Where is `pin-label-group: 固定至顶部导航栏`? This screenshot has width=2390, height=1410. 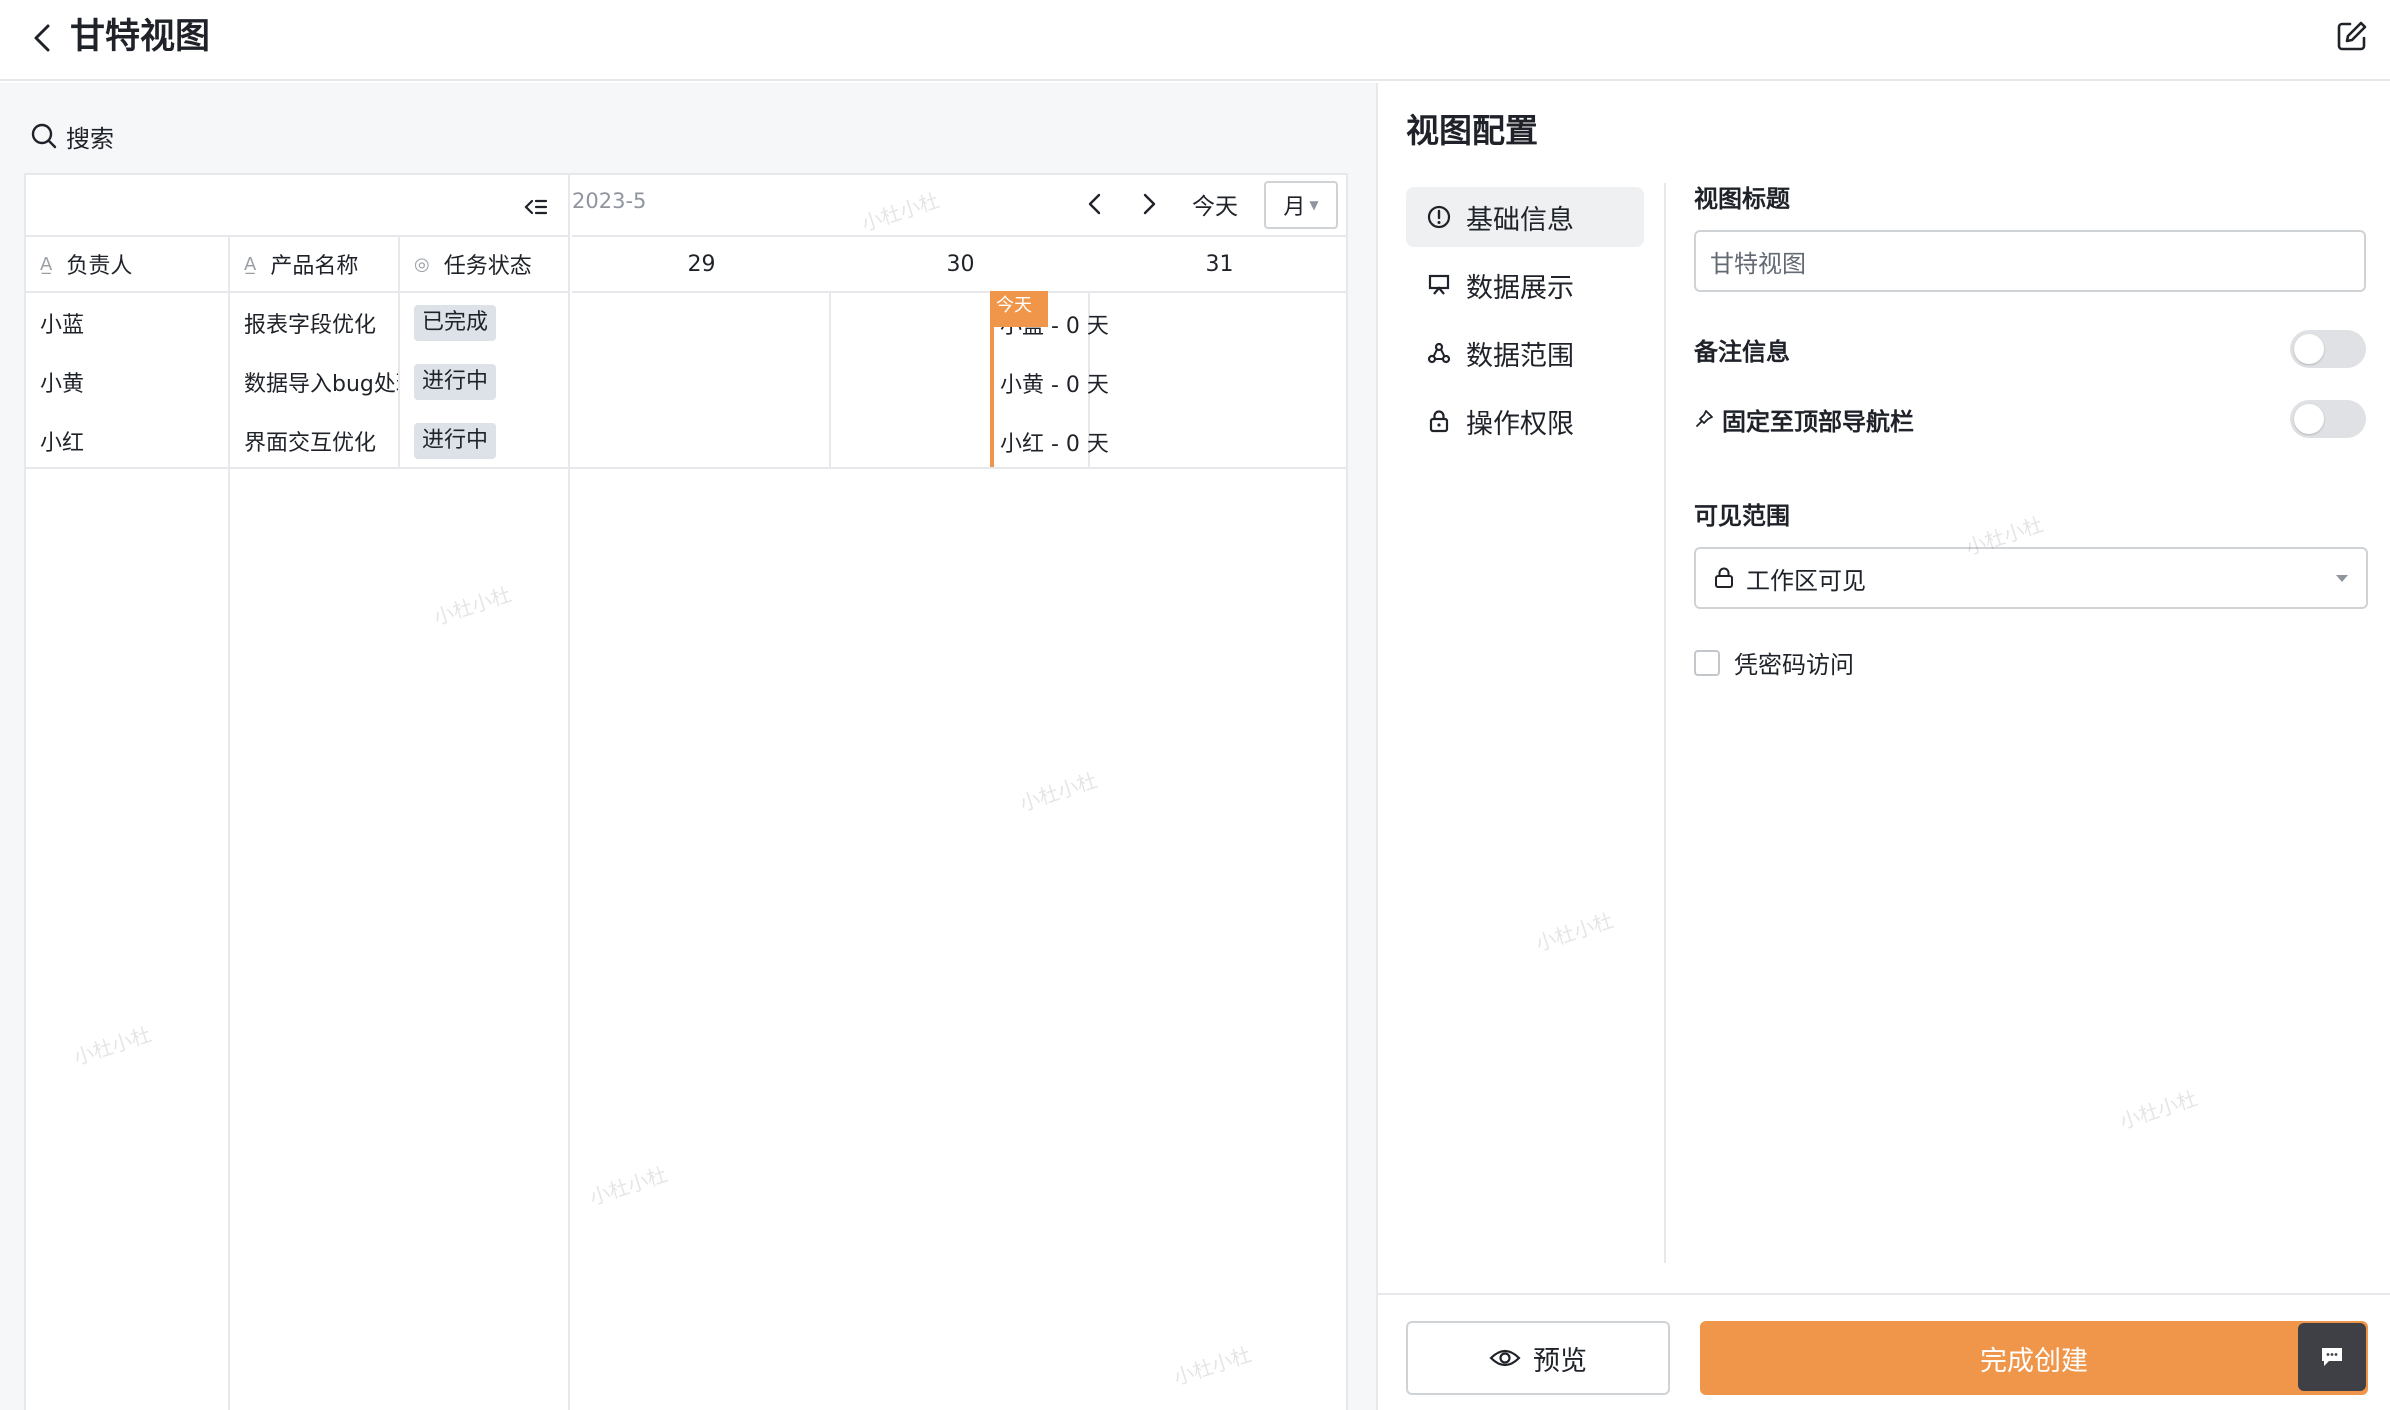 pin-label-group: 固定至顶部导航栏 is located at coordinates (1804, 419).